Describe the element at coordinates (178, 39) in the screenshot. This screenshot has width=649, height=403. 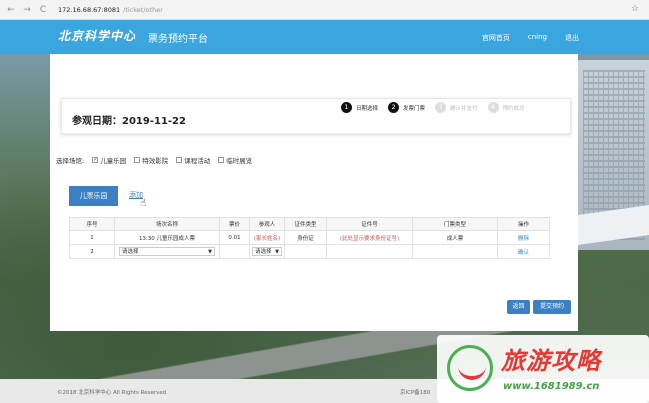
I see `platform-title: 票务预约平台` at that location.